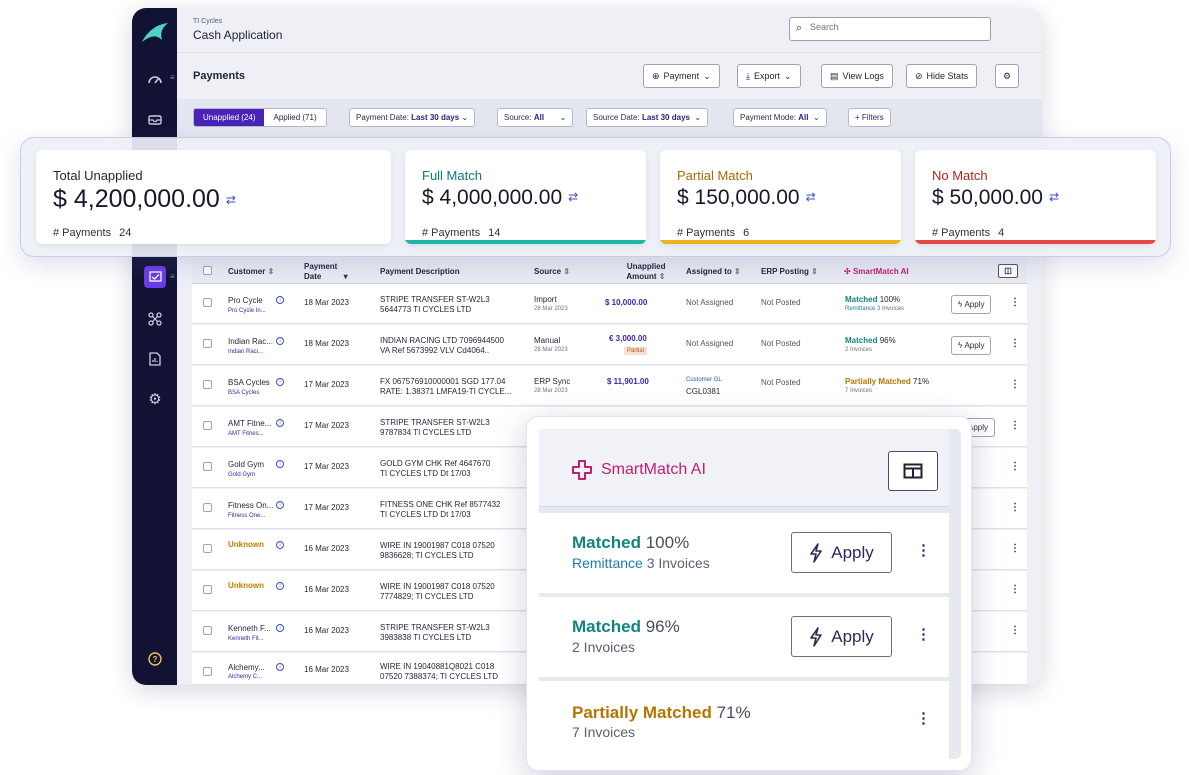 Image resolution: width=1189 pixels, height=775 pixels. Describe the element at coordinates (639, 272) in the screenshot. I see `col-amount: Unapplied Amount ⇕` at that location.